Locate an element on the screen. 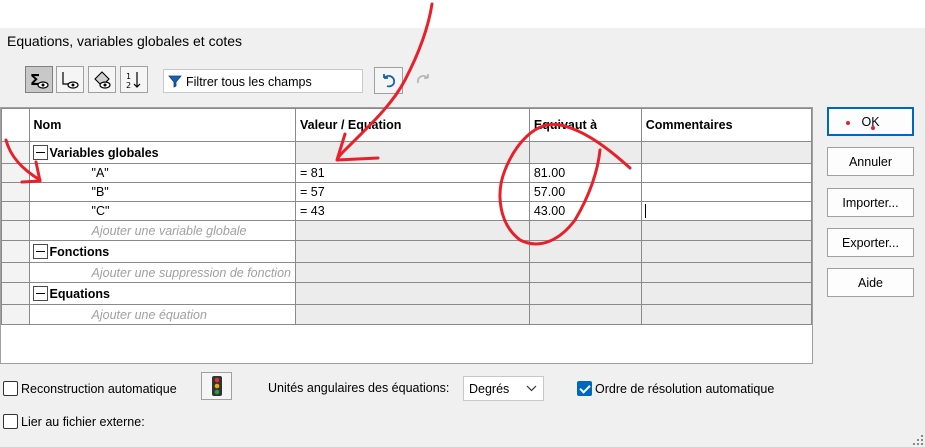 The image size is (925, 447). sigma-eye-button: Σ is located at coordinates (39, 79).